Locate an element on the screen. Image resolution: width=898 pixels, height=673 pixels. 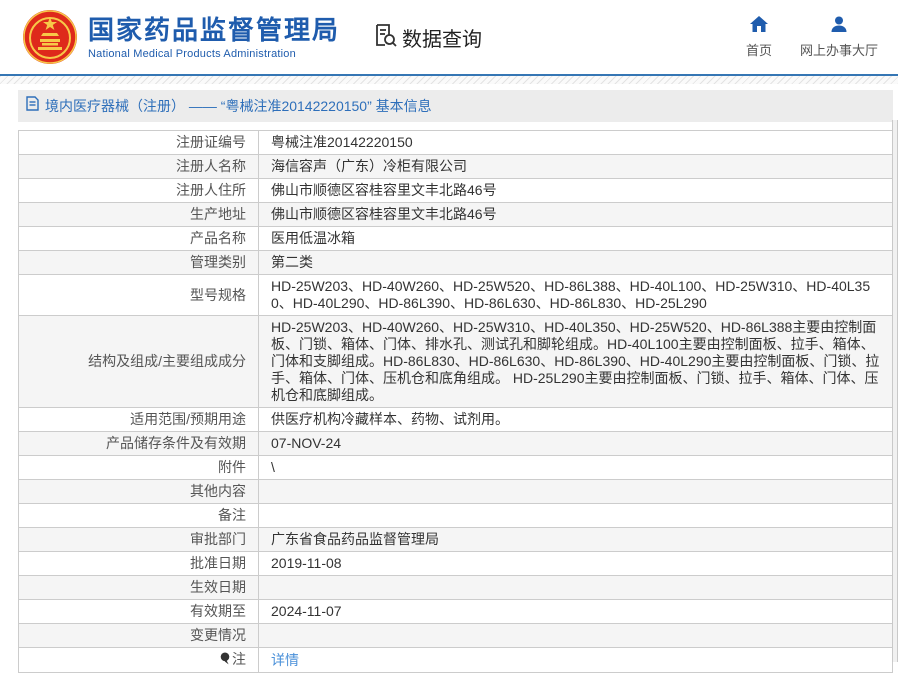
detail-link: 详情 is located at coordinates (285, 660).